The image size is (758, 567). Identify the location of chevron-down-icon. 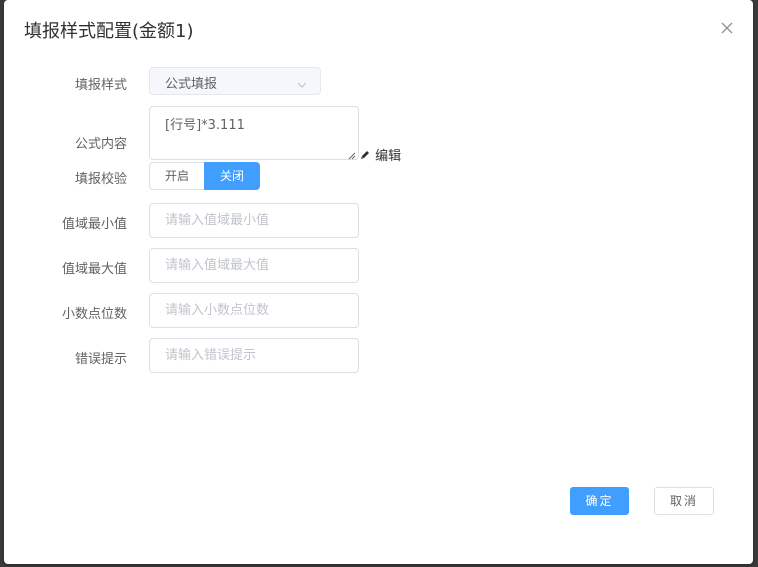
(302, 82).